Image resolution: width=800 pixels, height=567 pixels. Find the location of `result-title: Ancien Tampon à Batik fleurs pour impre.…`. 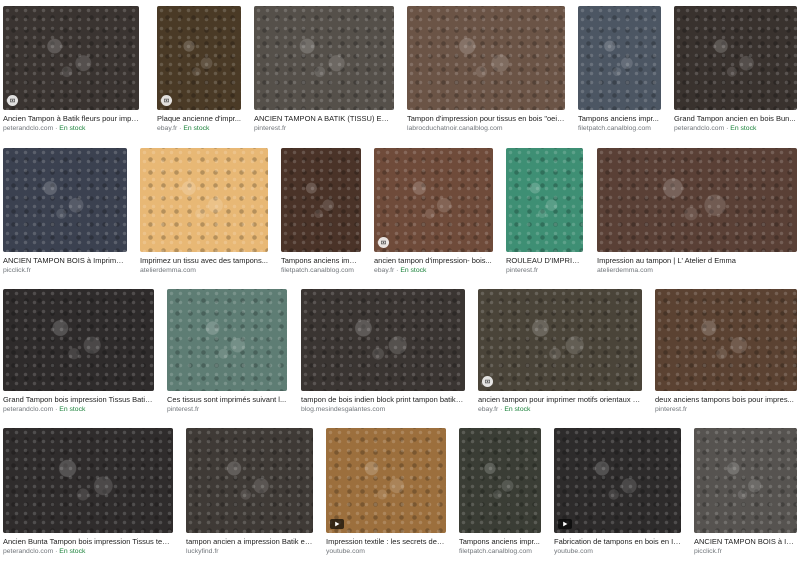

result-title: Ancien Tampon à Batik fleurs pour impre.… is located at coordinates (71, 118).